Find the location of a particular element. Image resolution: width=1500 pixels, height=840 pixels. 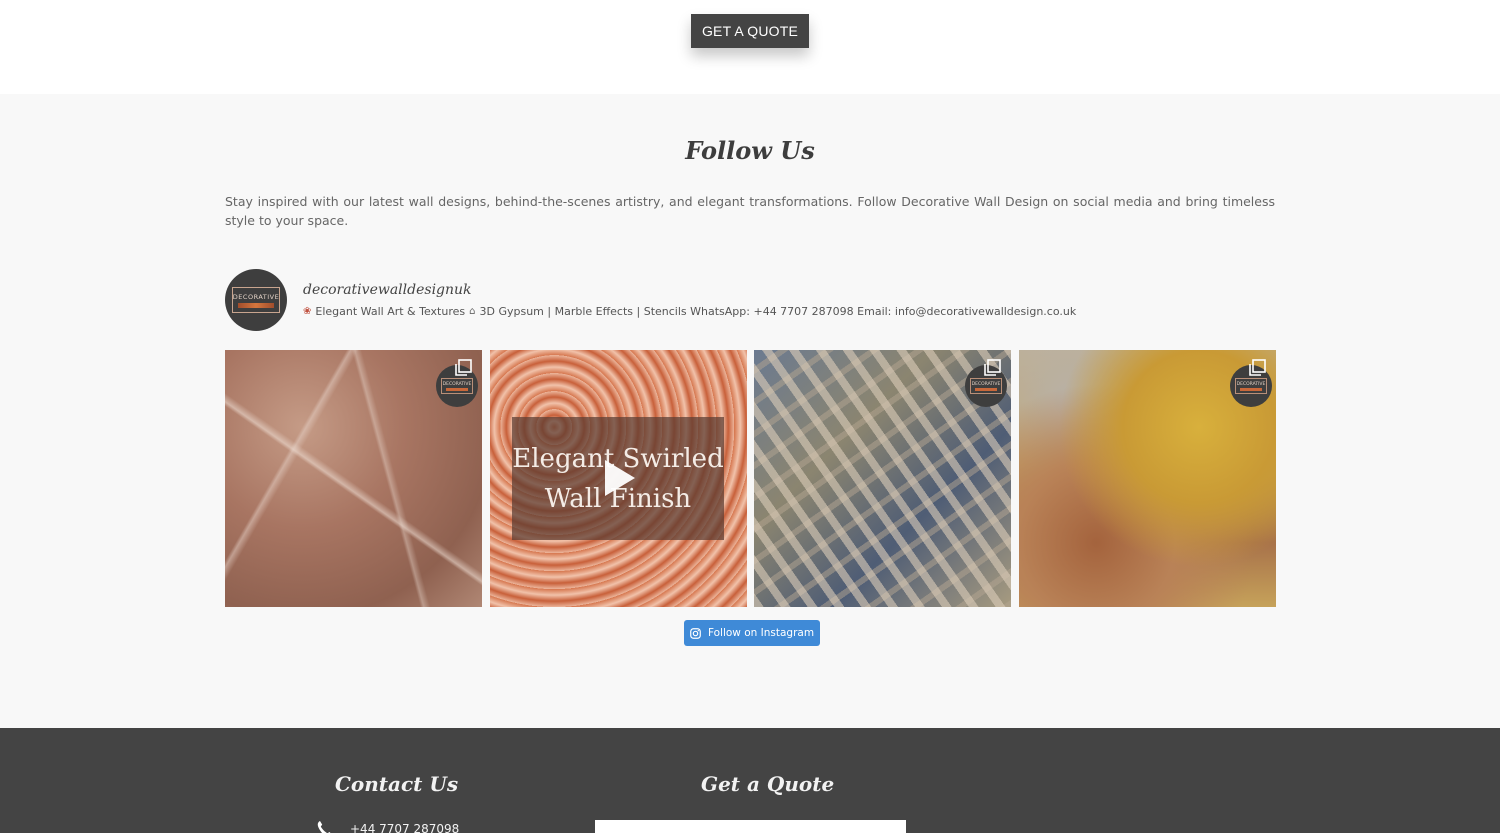

play-icon is located at coordinates (620, 478).